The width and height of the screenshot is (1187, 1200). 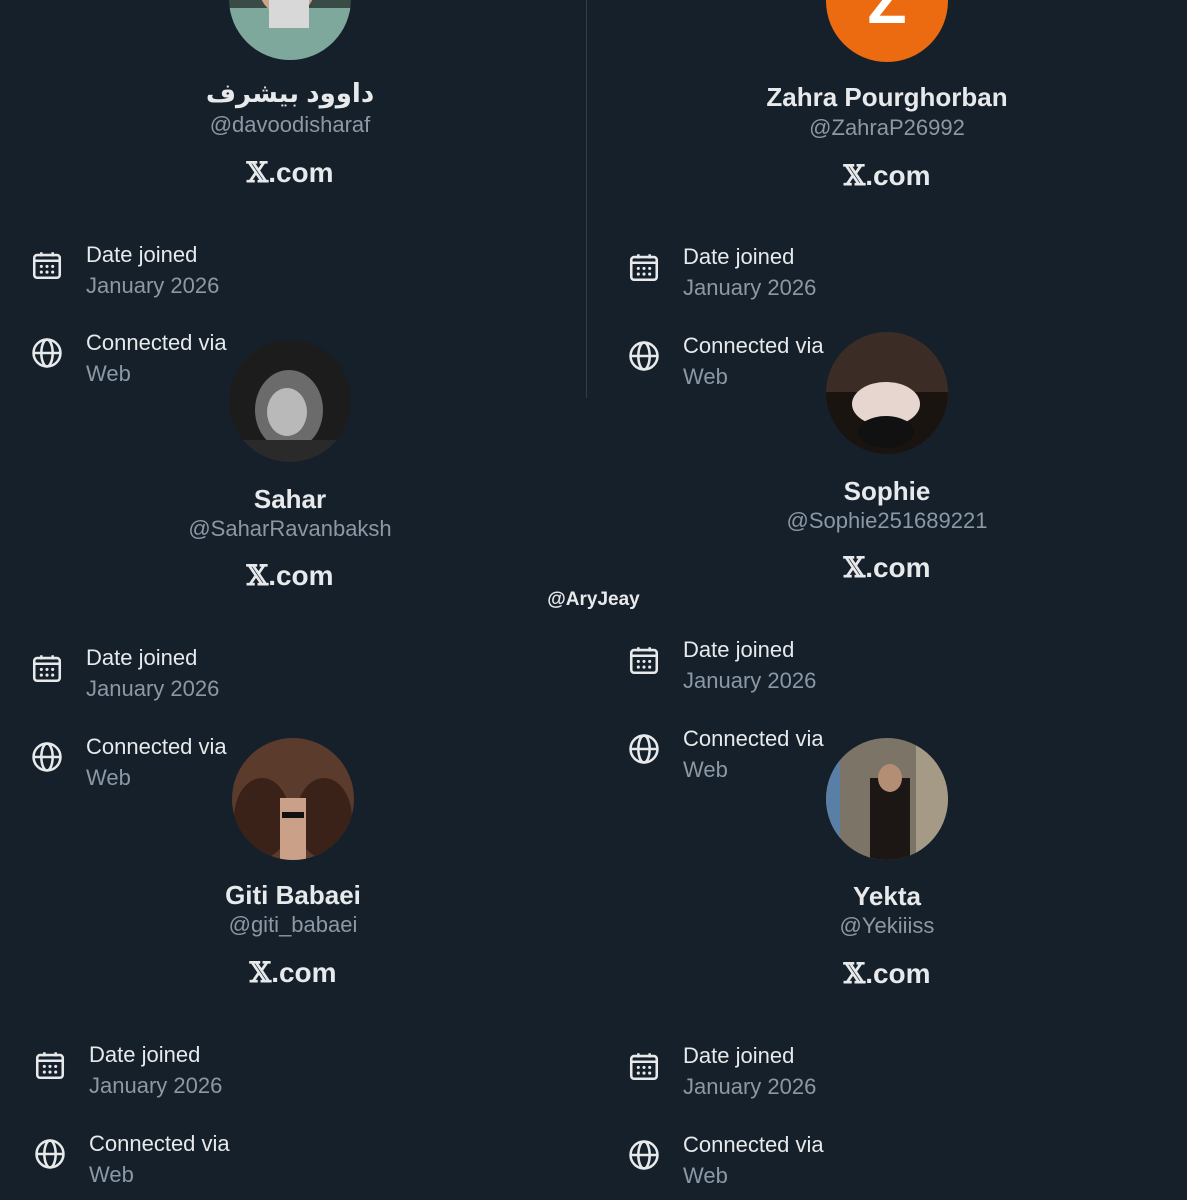 I want to click on profile-handle: @SaharRavanbaksh, so click(x=290, y=529).